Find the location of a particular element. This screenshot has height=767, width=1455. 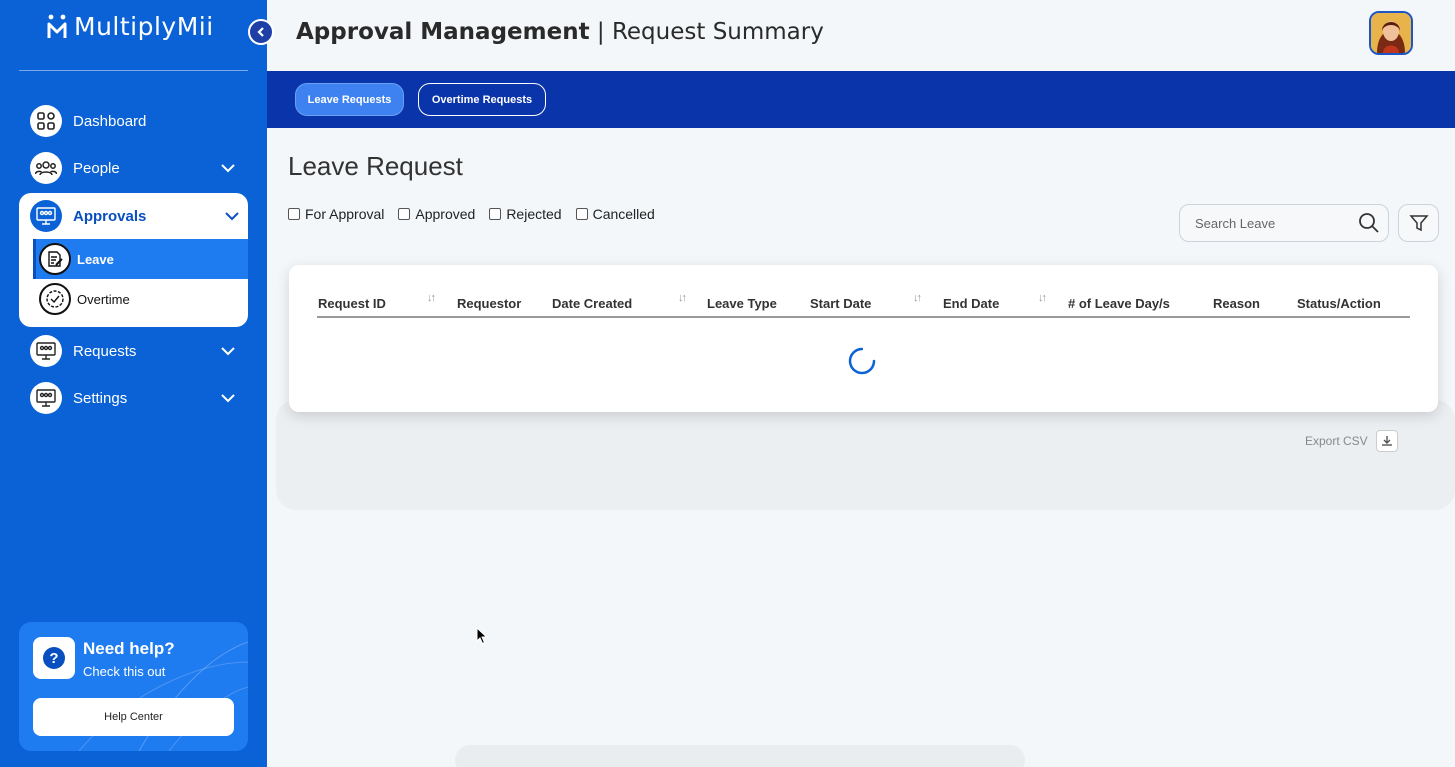

user-avatar-image is located at coordinates (1391, 33).